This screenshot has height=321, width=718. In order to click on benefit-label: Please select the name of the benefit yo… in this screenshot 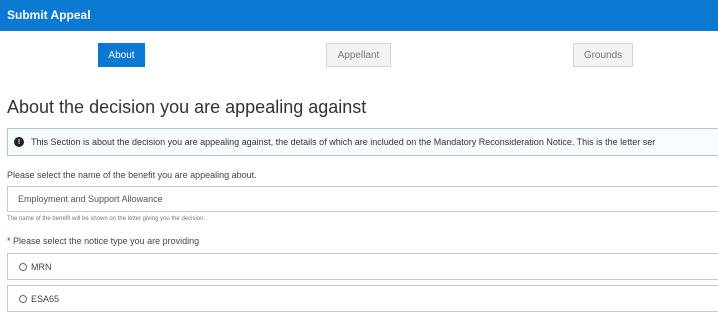, I will do `click(132, 175)`.